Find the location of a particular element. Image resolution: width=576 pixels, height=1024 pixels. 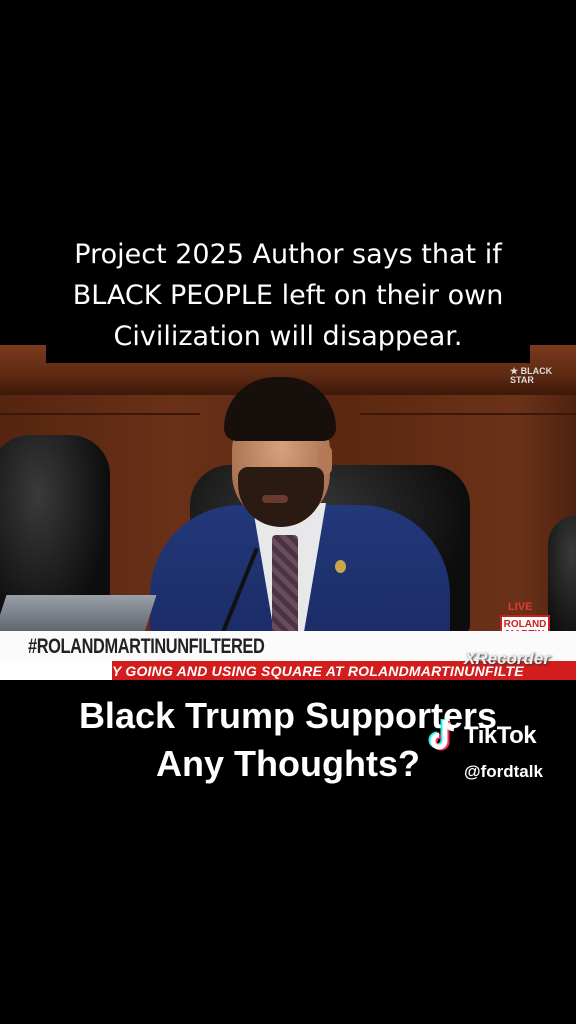

lapel-pin is located at coordinates (340, 566).